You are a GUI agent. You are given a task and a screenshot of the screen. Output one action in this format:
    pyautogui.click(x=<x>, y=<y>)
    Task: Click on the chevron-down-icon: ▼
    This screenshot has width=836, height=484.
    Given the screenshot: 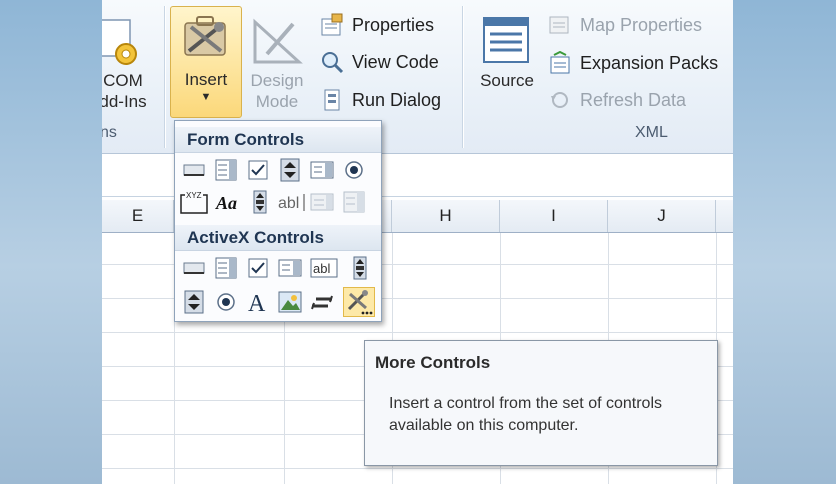 What is the action you would take?
    pyautogui.click(x=206, y=97)
    